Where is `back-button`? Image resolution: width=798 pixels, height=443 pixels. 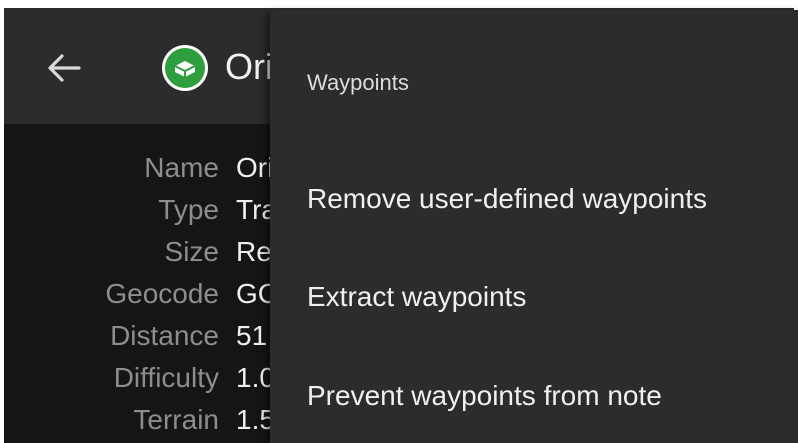 back-button is located at coordinates (64, 68).